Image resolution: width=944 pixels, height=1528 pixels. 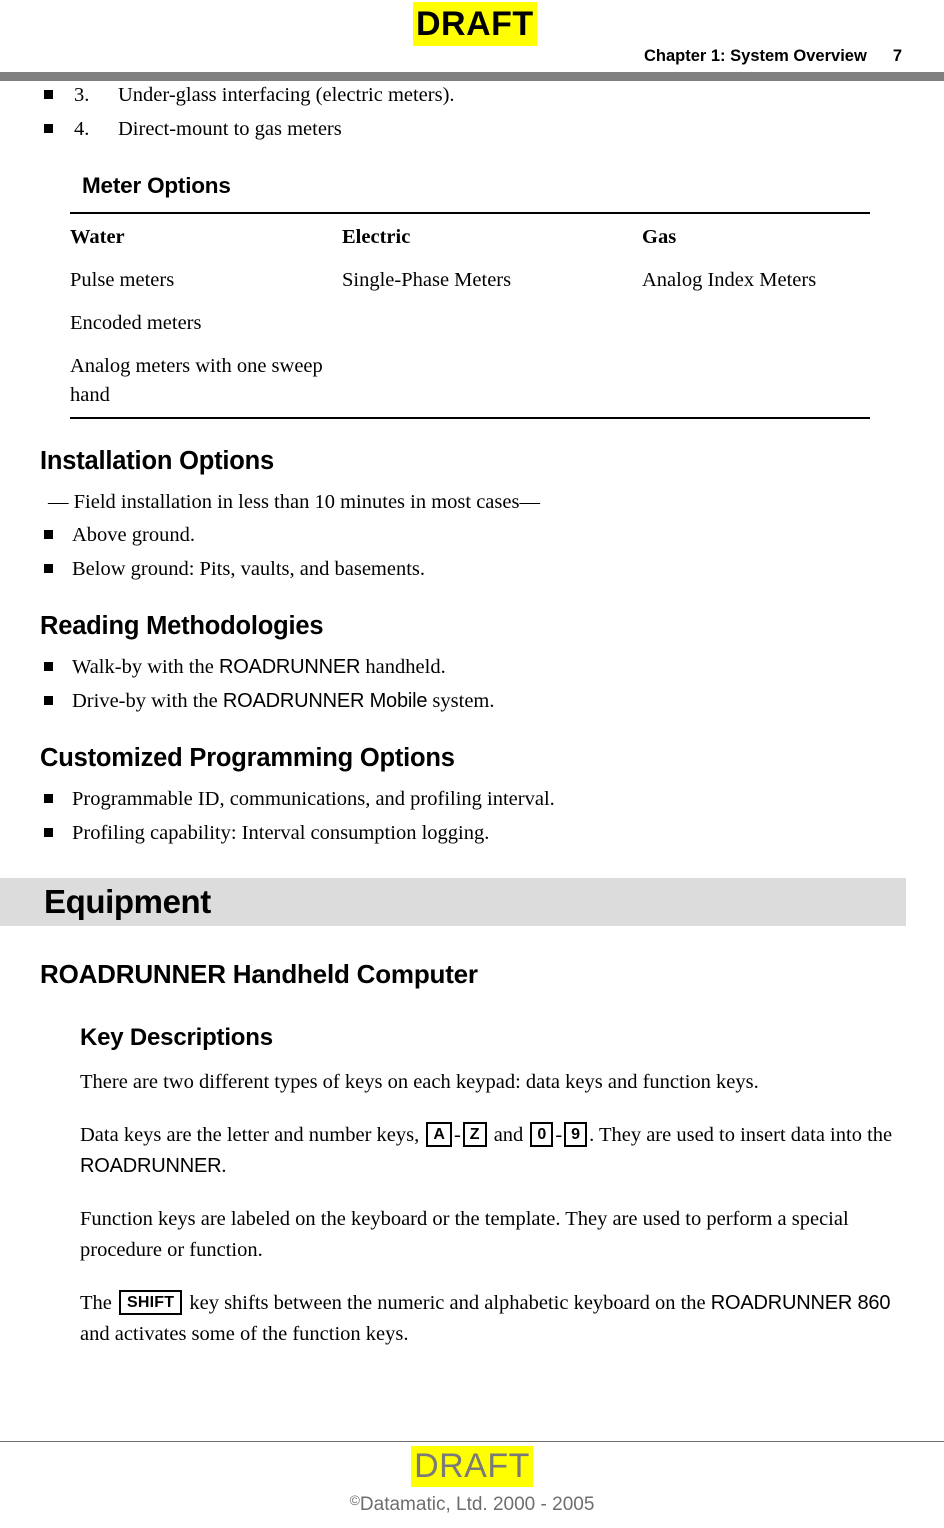 I want to click on key-shift-icon: SHIFT, so click(x=151, y=1302).